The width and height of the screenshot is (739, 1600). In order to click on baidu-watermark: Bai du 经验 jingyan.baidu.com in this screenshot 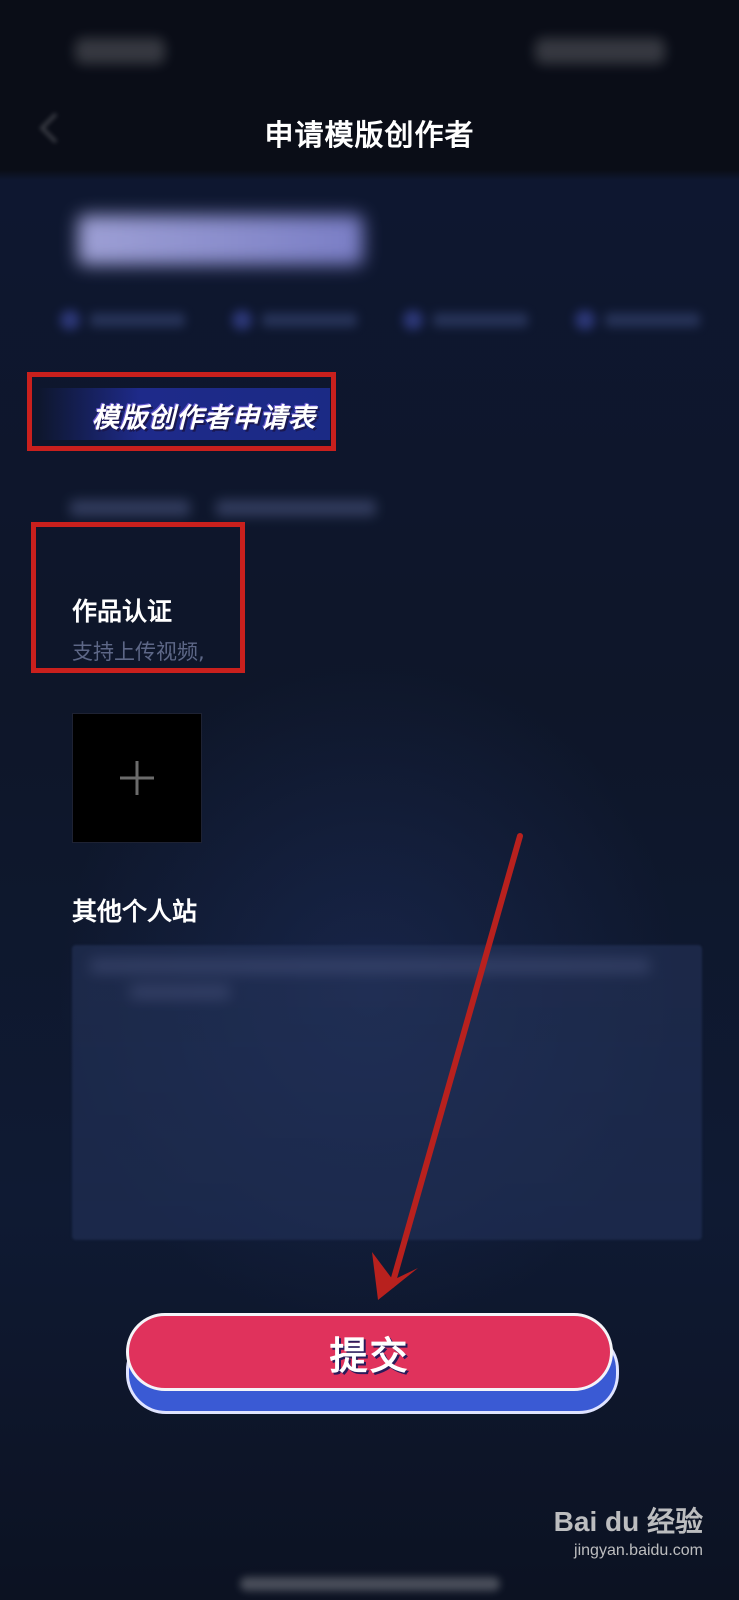, I will do `click(628, 1530)`.